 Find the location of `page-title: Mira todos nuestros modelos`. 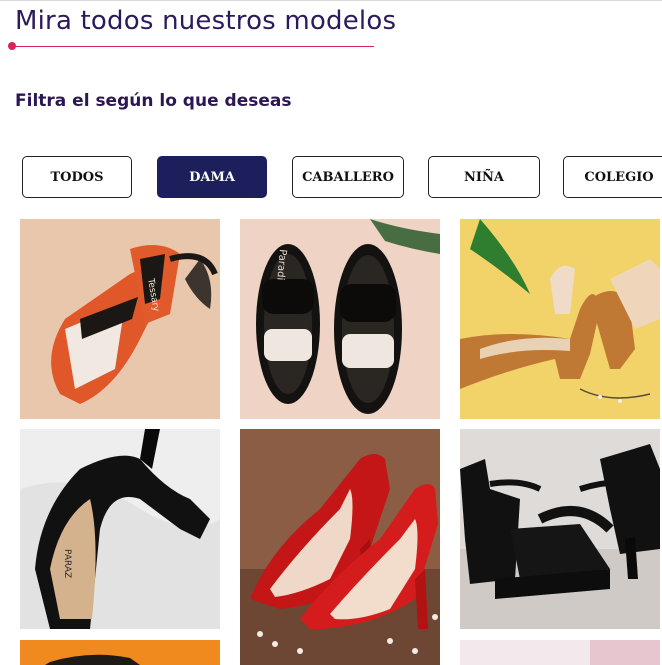

page-title: Mira todos nuestros modelos is located at coordinates (206, 21).